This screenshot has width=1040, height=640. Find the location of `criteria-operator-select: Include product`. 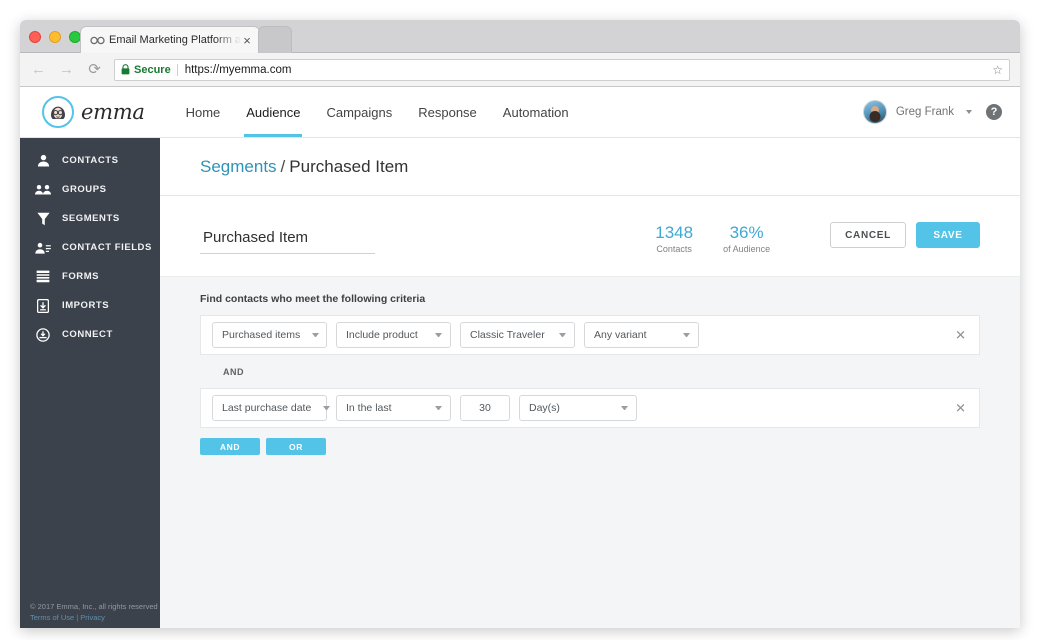

criteria-operator-select: Include product is located at coordinates (393, 335).